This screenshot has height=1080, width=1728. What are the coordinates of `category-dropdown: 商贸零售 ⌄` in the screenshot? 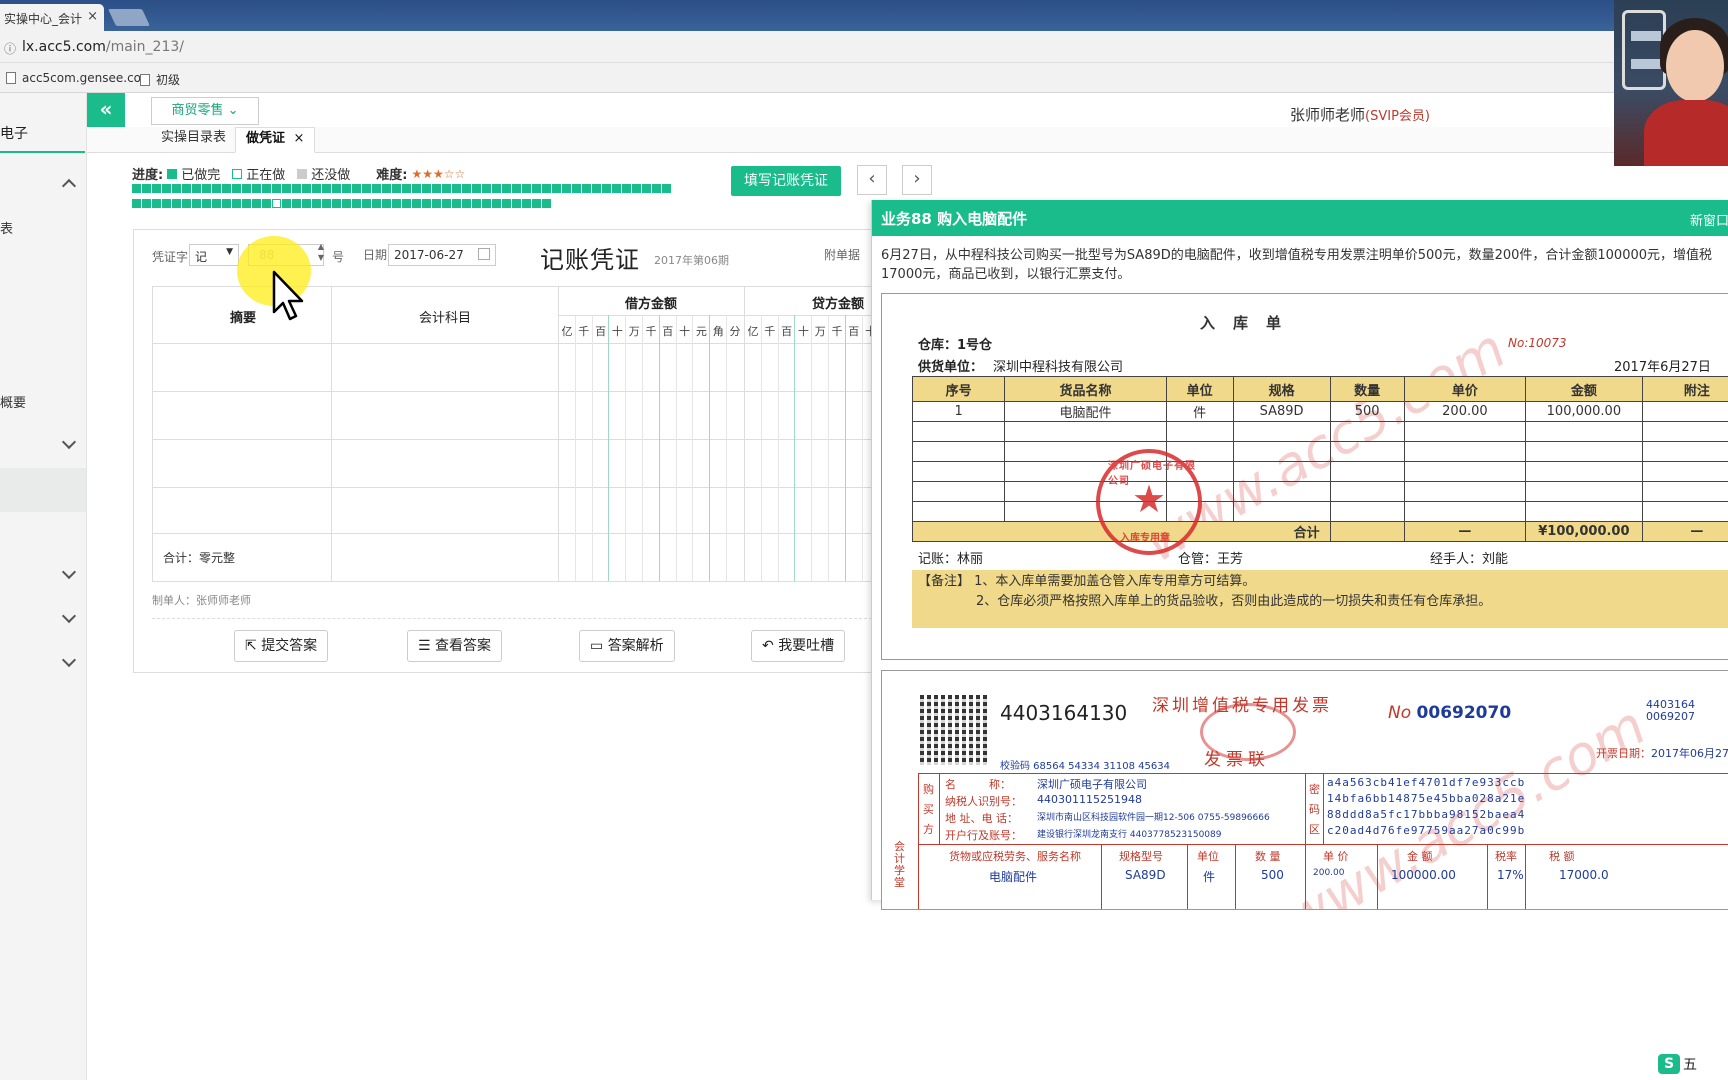 It's located at (205, 111).